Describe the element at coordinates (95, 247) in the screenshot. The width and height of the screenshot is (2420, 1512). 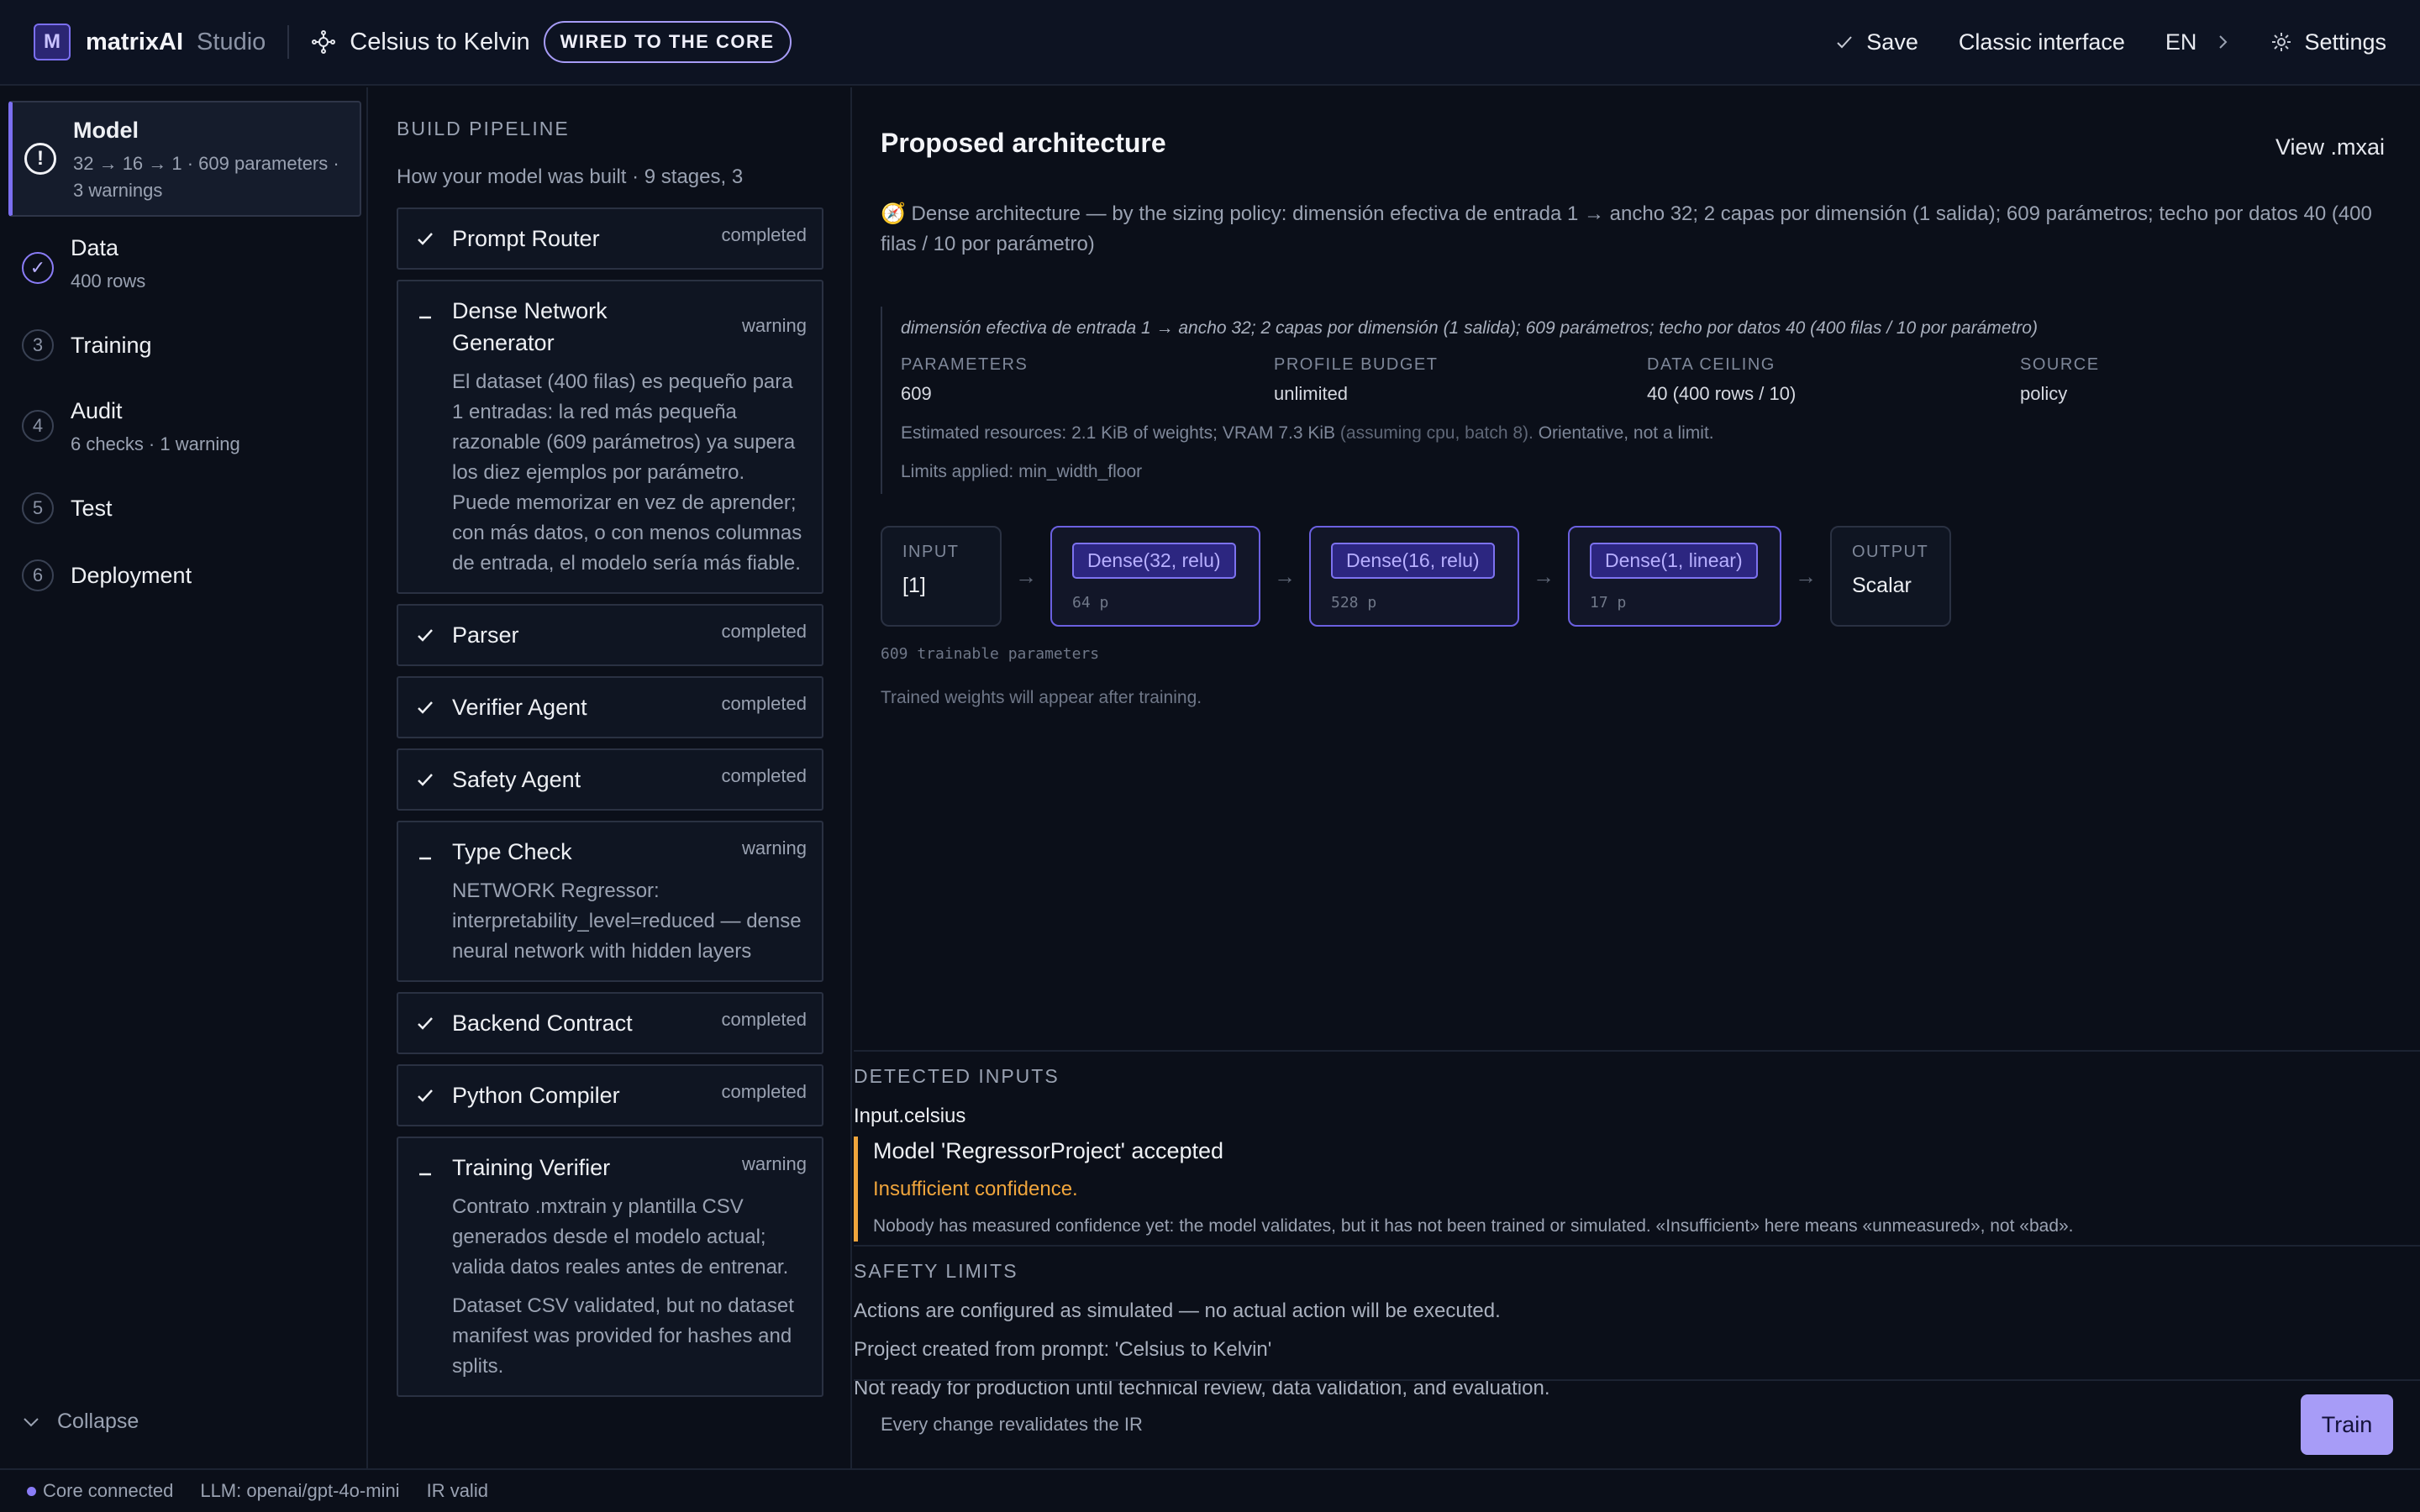
I see `step-title: Data` at that location.